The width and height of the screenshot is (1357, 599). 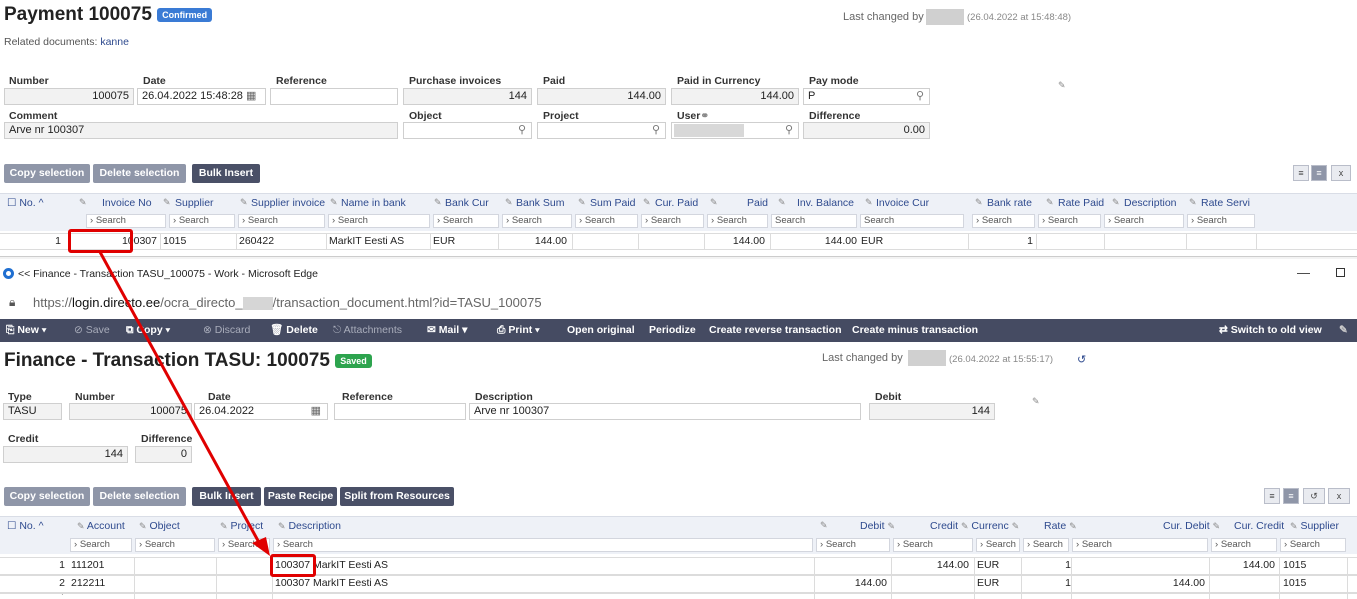 What do you see at coordinates (181, 400) in the screenshot?
I see `arrow-line` at bounding box center [181, 400].